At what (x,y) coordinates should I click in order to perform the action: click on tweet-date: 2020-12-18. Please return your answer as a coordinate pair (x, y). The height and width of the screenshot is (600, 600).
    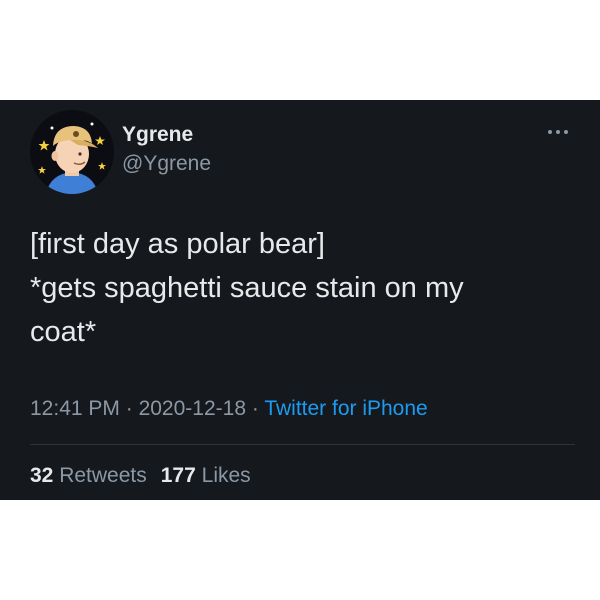
    Looking at the image, I should click on (192, 408).